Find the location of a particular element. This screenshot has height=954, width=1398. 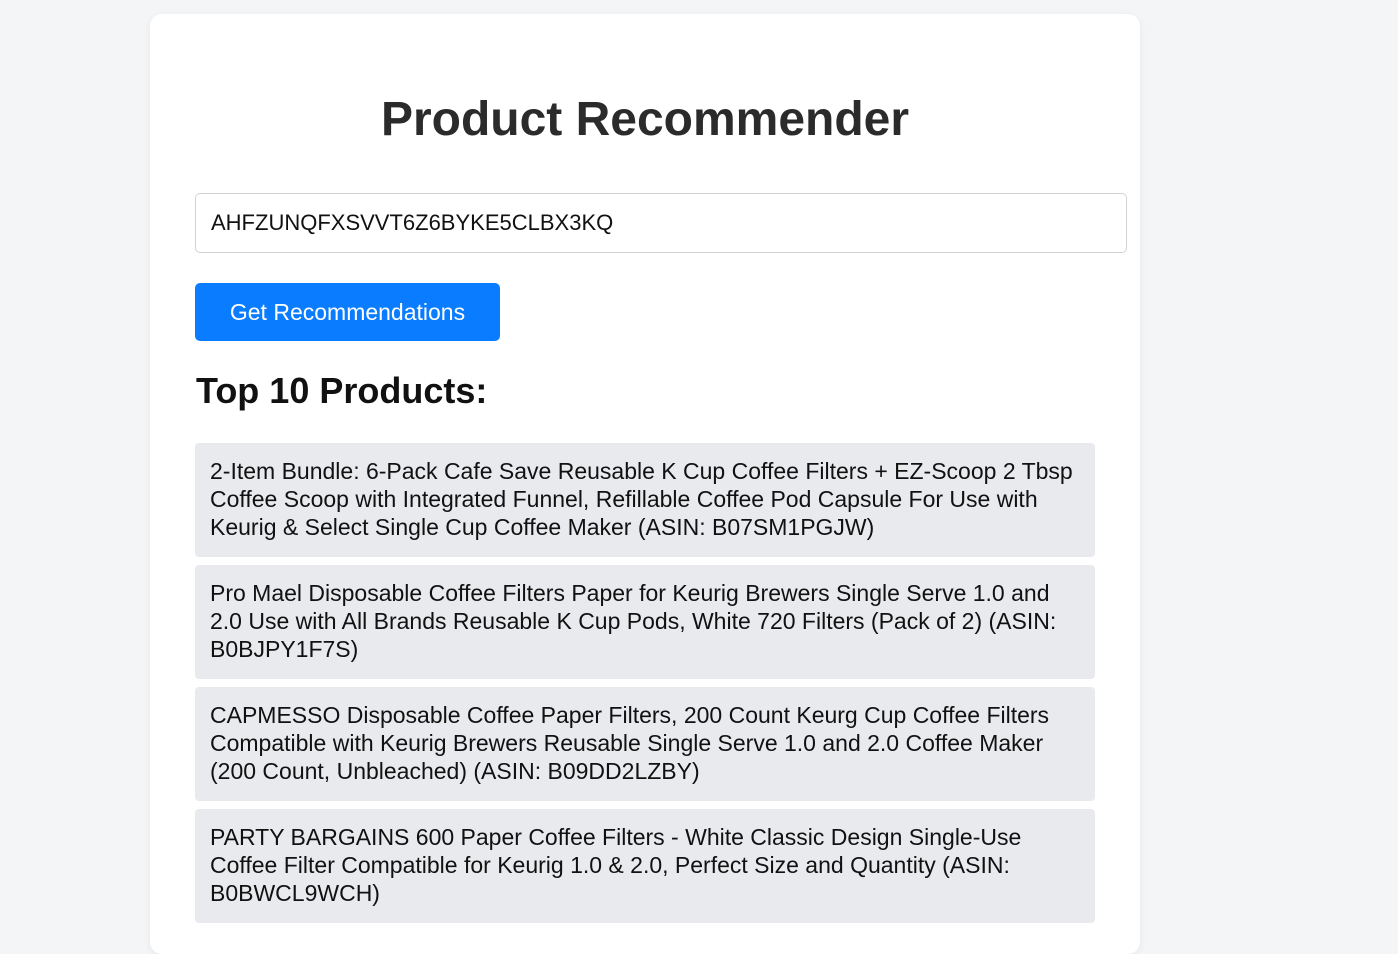

page-title: Product Recommender is located at coordinates (645, 119).